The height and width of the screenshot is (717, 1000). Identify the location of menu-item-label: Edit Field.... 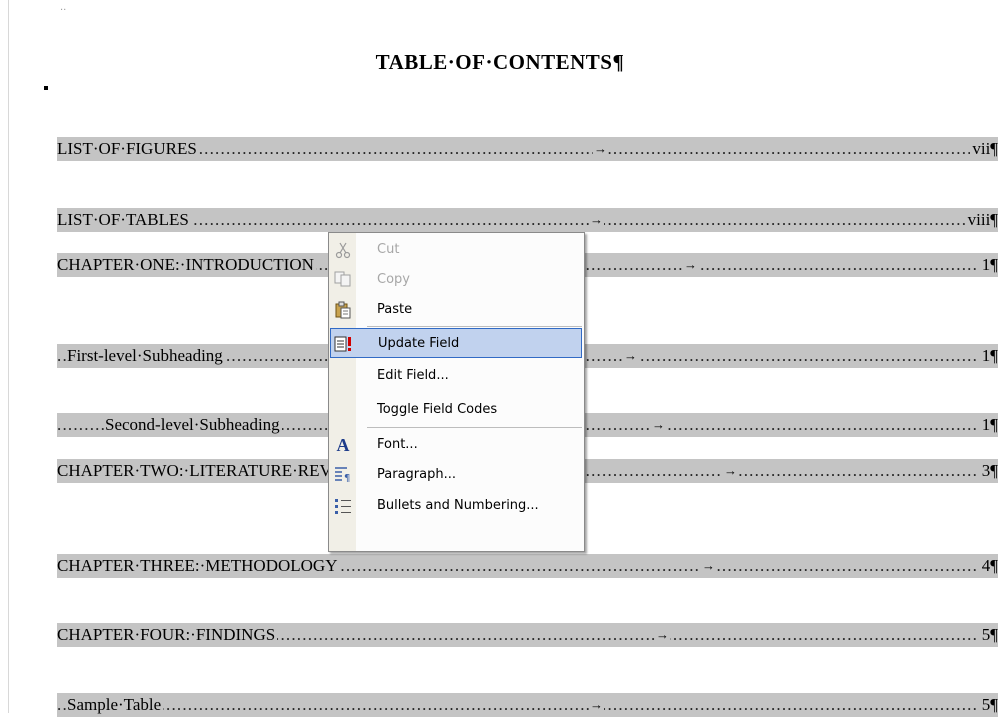
(413, 375).